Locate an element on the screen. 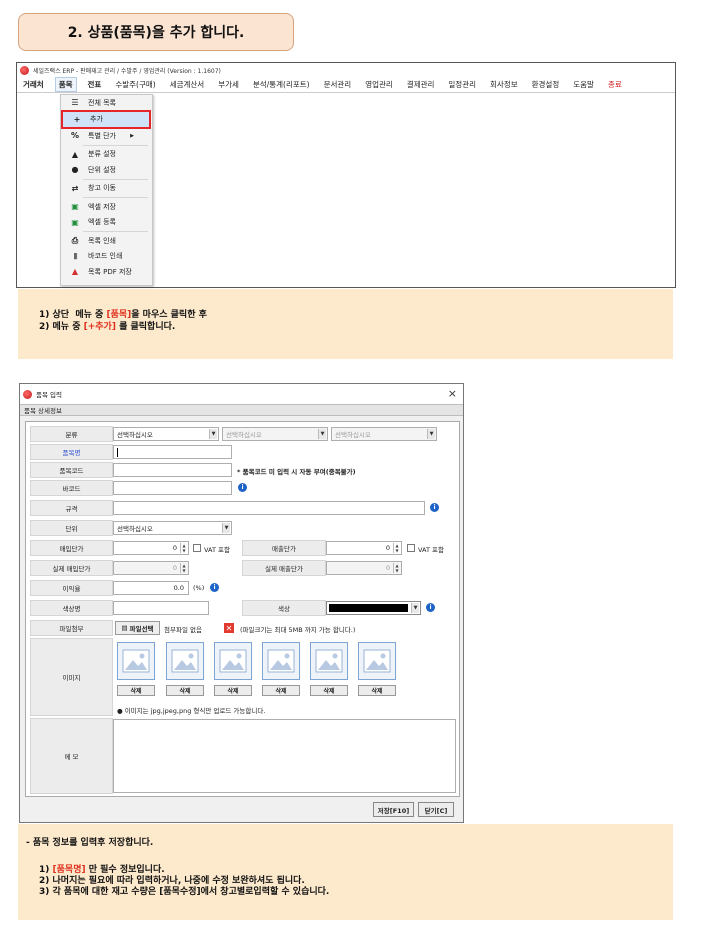 This screenshot has height=929, width=720. menu-orders: 수발주(구매) is located at coordinates (135, 84).